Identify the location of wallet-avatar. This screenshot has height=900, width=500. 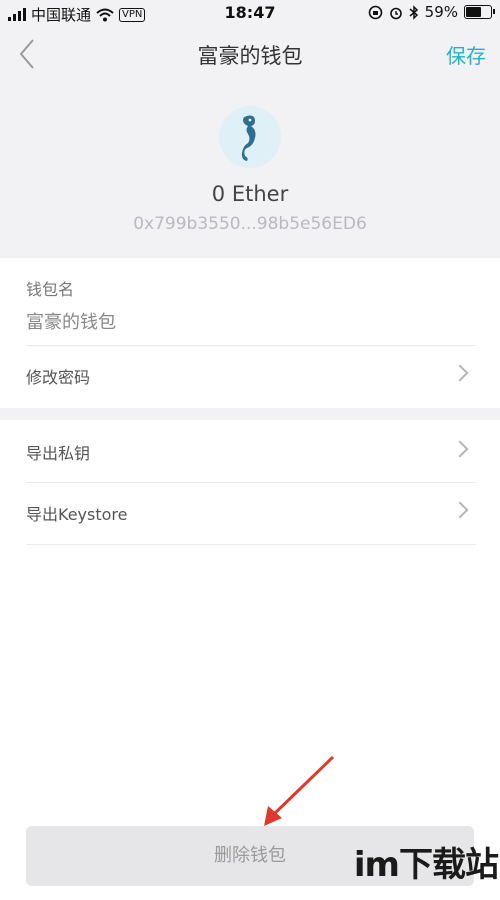
(250, 137).